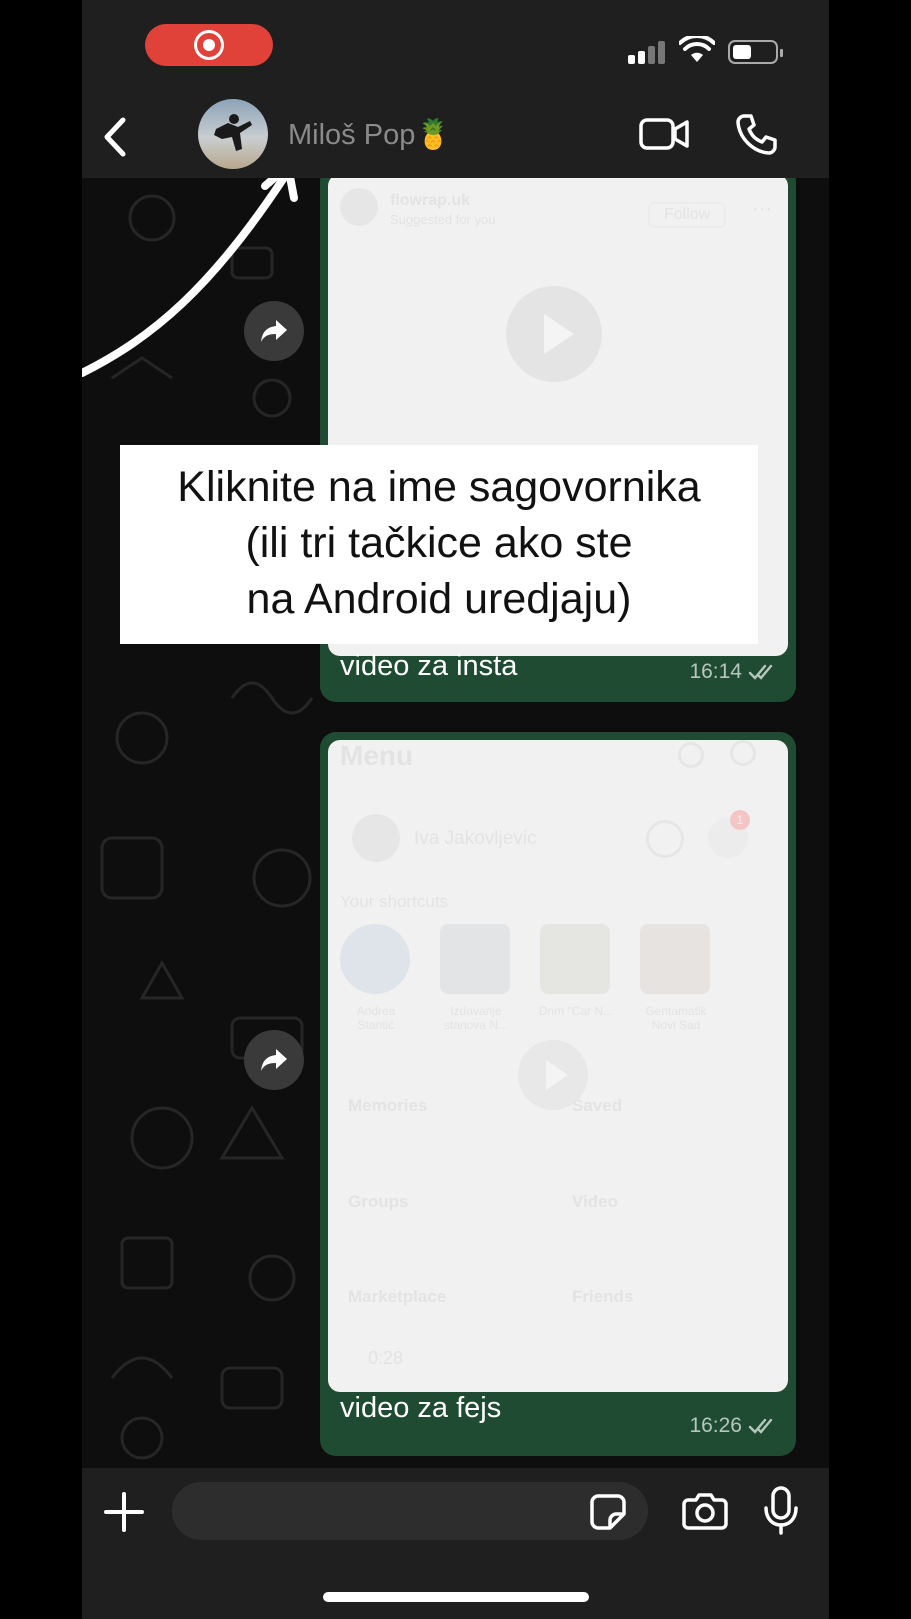  Describe the element at coordinates (715, 1425) in the screenshot. I see `message-time: 16:26` at that location.